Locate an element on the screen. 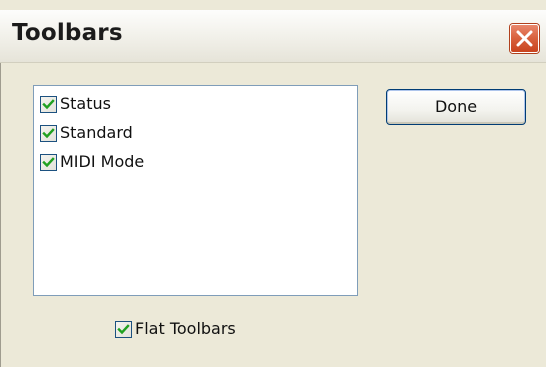  list-item: Status is located at coordinates (75, 104).